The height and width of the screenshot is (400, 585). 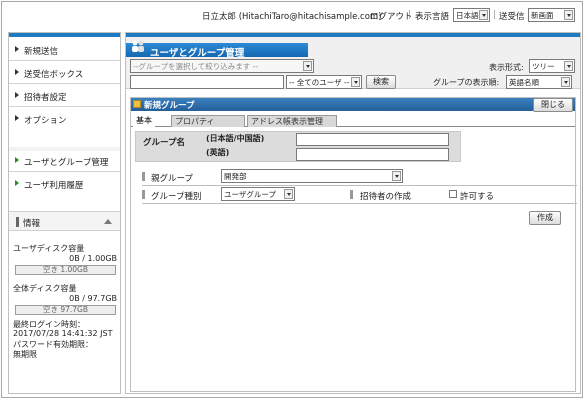 I want to click on group-type-value: ユーザグループ, so click(x=250, y=194).